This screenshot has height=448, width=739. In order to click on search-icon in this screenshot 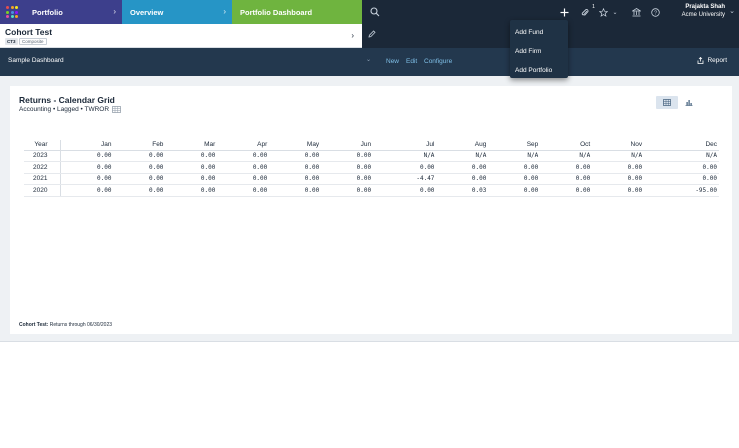, I will do `click(375, 12)`.